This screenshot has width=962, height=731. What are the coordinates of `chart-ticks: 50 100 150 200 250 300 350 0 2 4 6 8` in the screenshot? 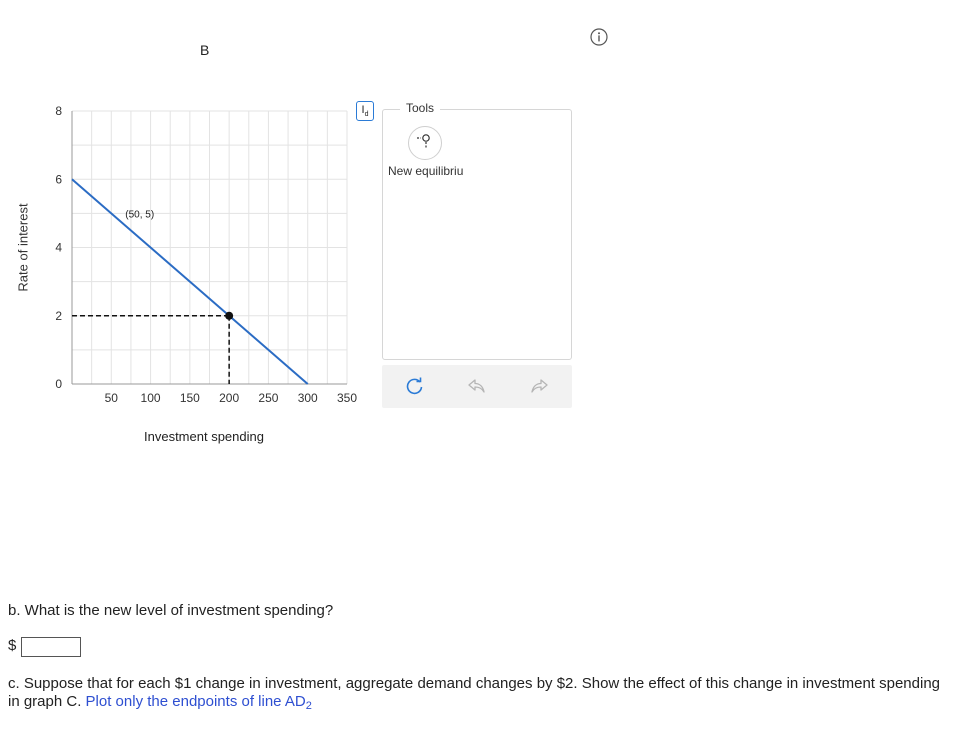 It's located at (206, 254).